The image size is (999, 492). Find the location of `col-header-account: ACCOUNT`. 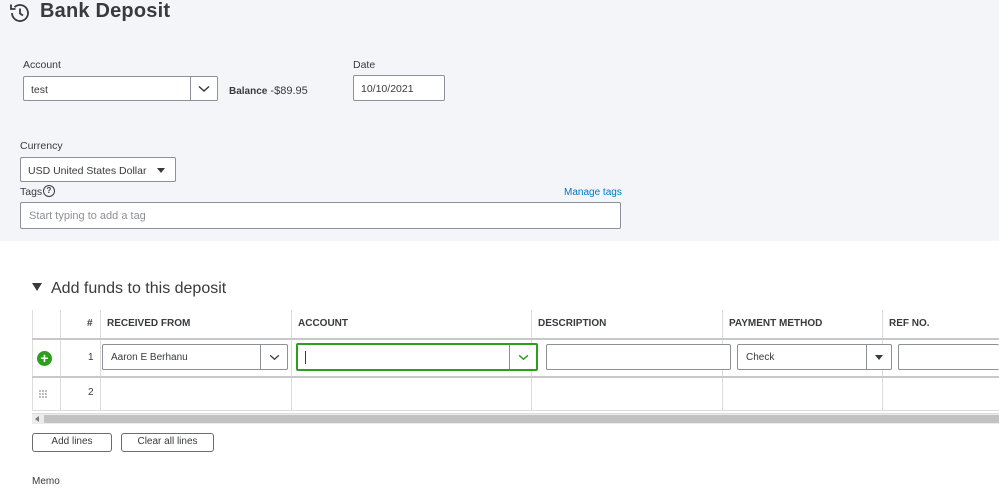

col-header-account: ACCOUNT is located at coordinates (323, 323).